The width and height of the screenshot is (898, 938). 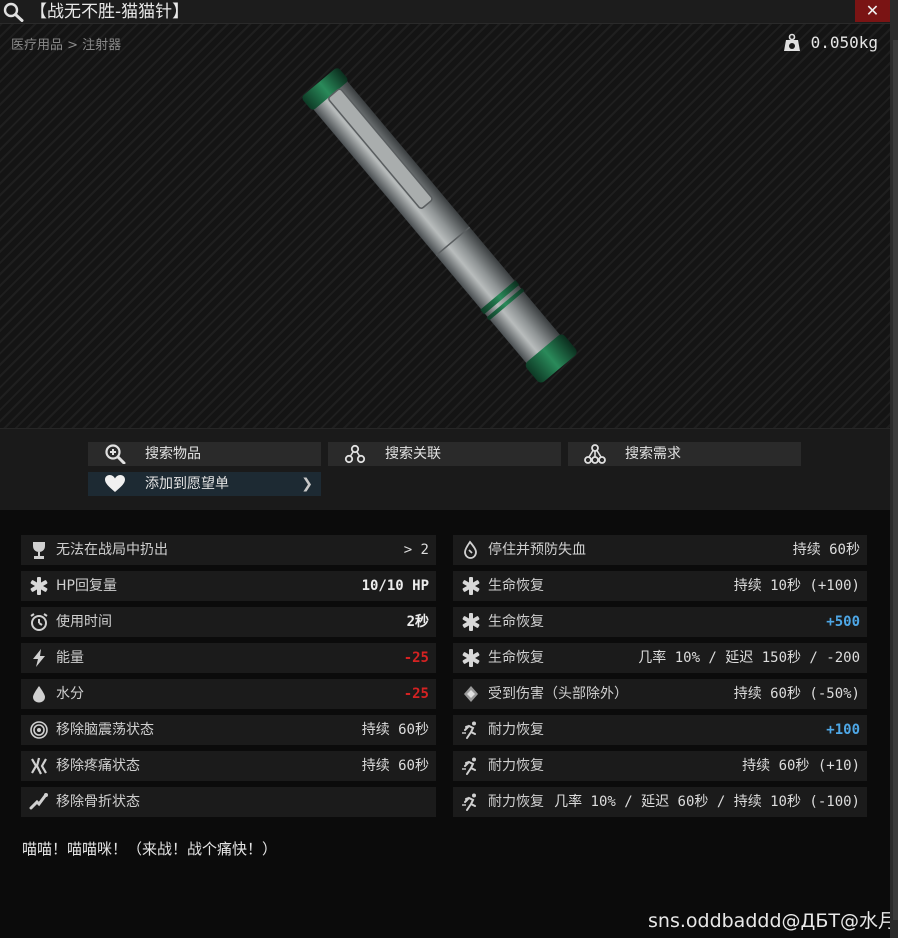 I want to click on stat-value: 持续 60秒 (+10), so click(x=801, y=766).